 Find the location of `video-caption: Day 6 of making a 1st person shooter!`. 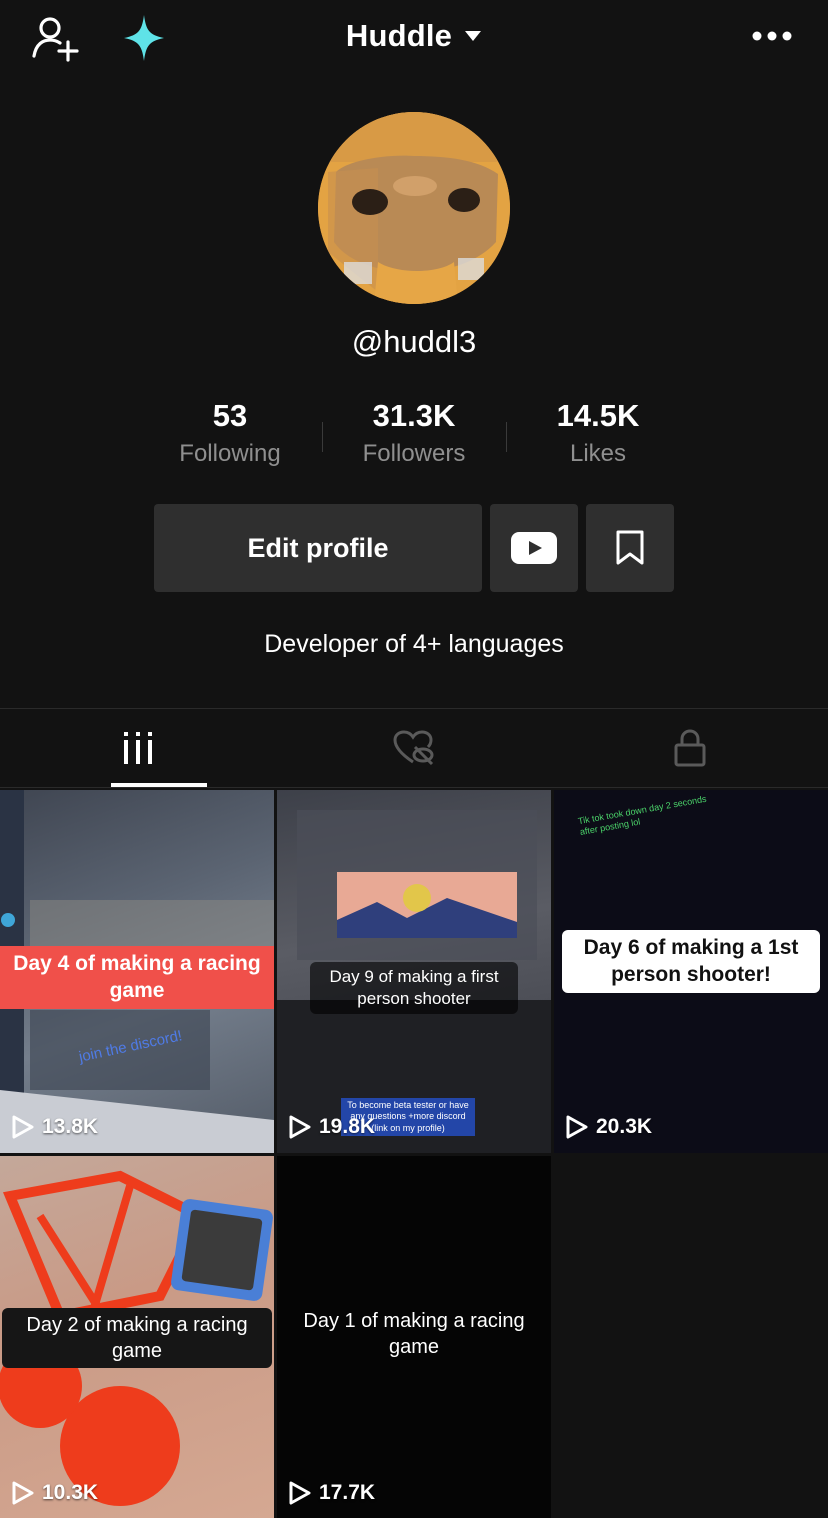

video-caption: Day 6 of making a 1st person shooter! is located at coordinates (691, 961).